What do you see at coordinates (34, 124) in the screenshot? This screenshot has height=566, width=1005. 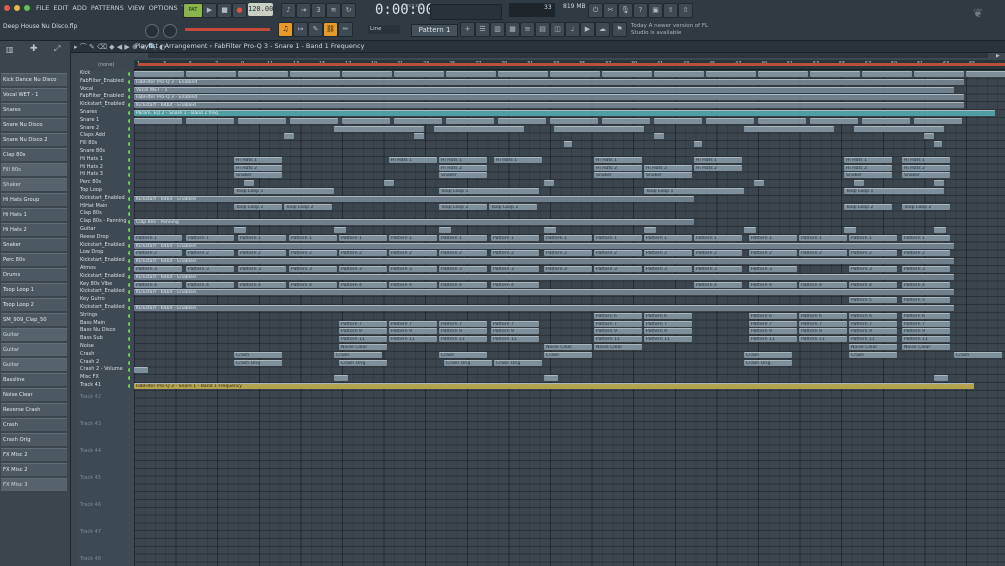 I see `browser-item: Snare Nu Disco` at bounding box center [34, 124].